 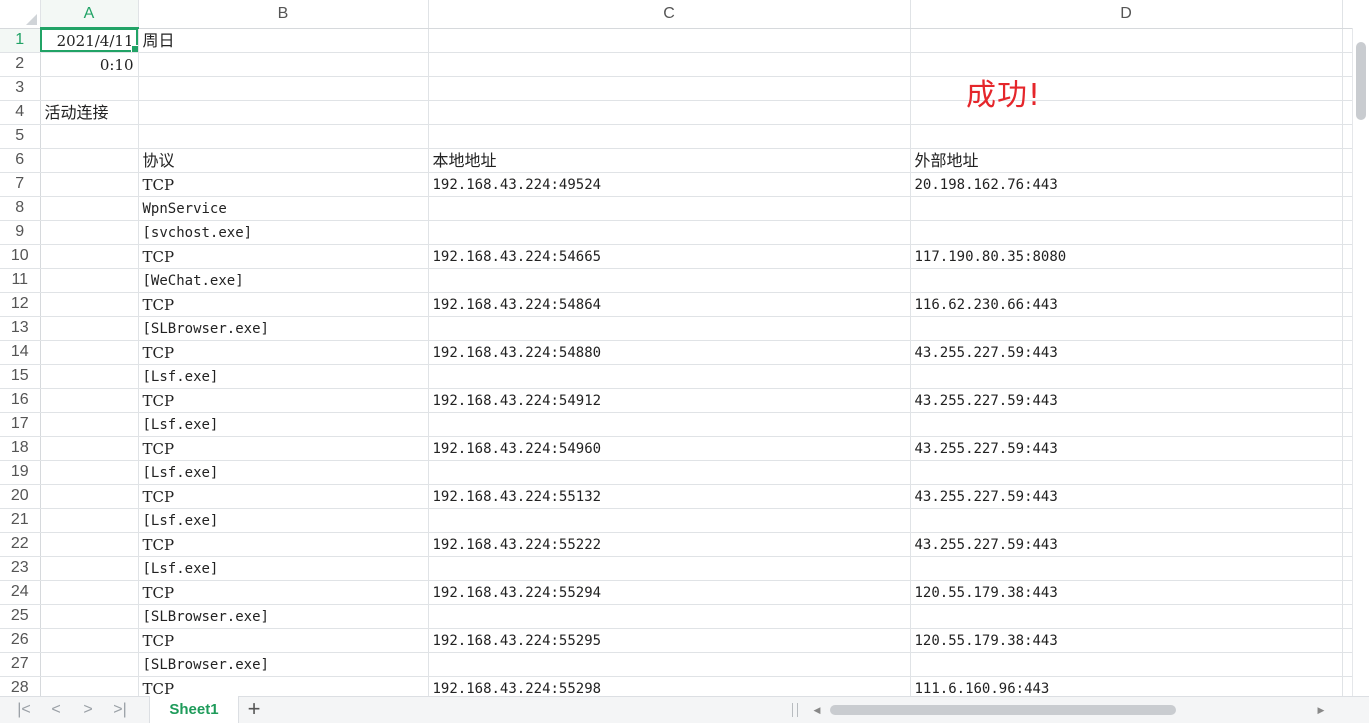 What do you see at coordinates (20, 640) in the screenshot?
I see `row-header: 26` at bounding box center [20, 640].